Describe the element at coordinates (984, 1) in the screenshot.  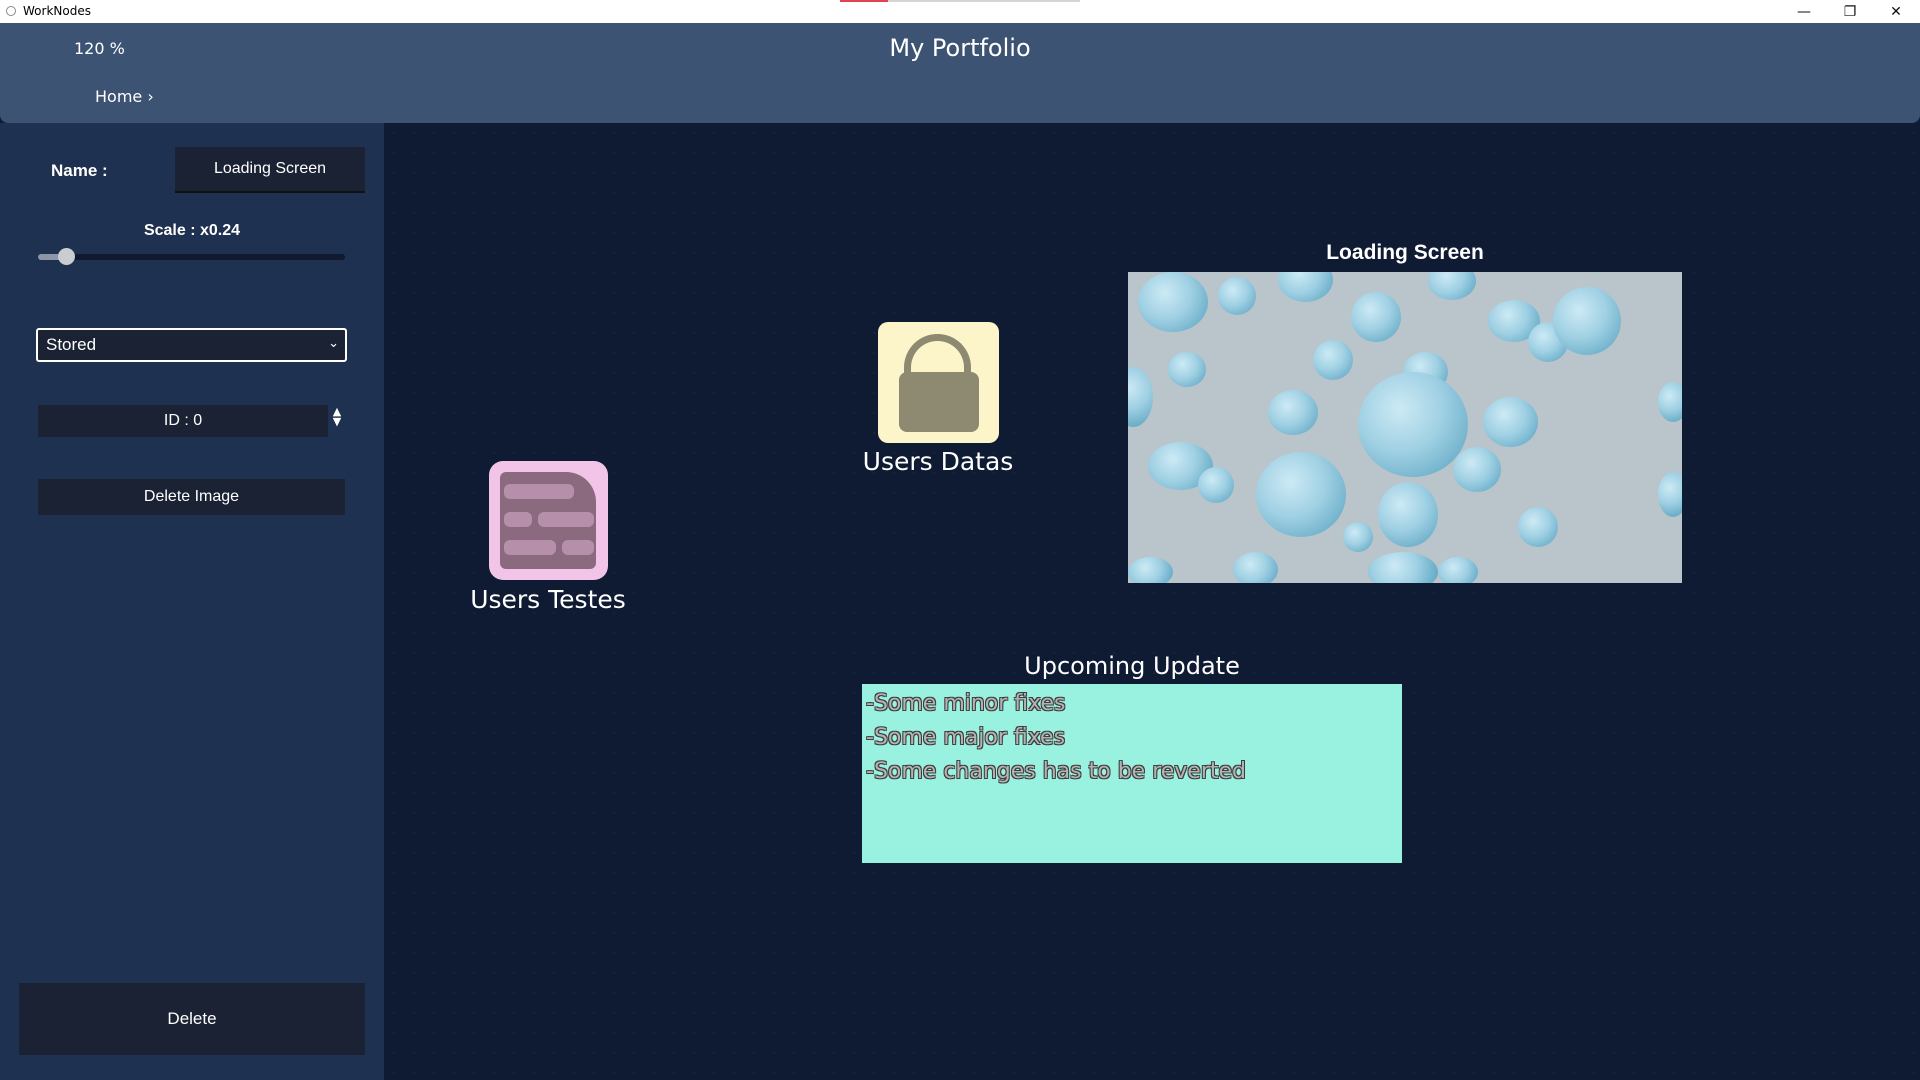
I see `titlebar-accent-gray` at that location.